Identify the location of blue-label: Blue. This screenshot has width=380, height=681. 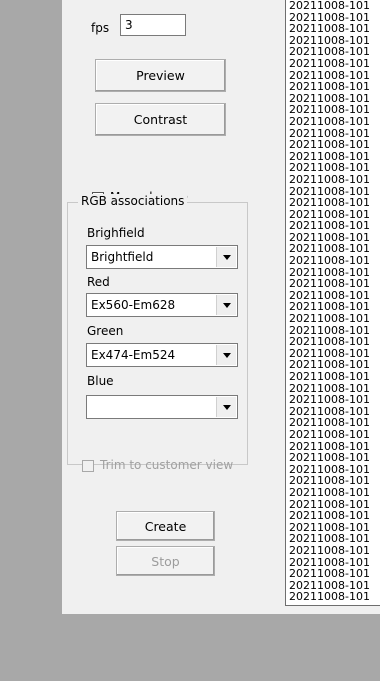
(100, 381).